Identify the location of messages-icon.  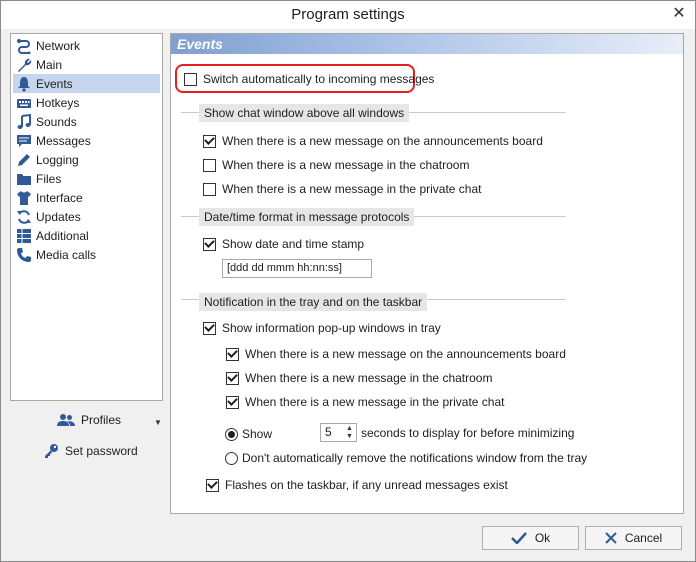
(24, 141).